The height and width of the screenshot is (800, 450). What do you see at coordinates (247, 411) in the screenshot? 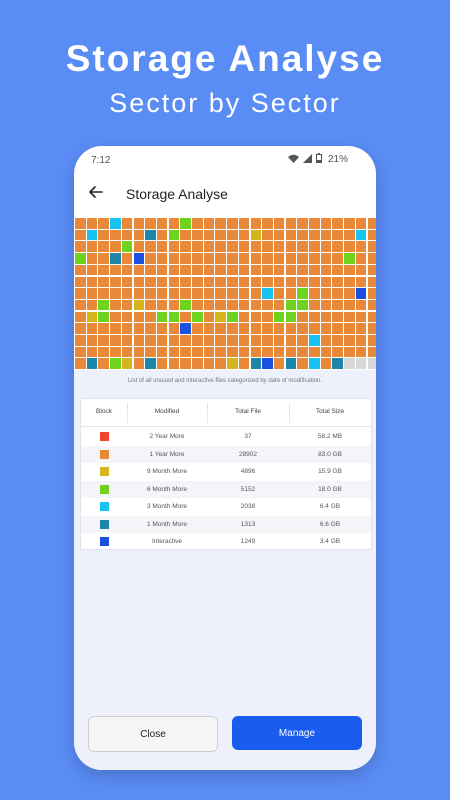
I see `header-total-file: Total File` at bounding box center [247, 411].